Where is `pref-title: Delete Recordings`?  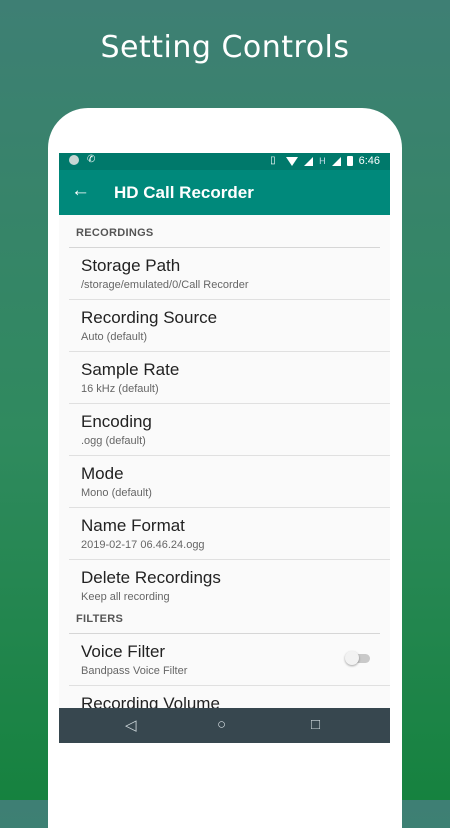
pref-title: Delete Recordings is located at coordinates (151, 577).